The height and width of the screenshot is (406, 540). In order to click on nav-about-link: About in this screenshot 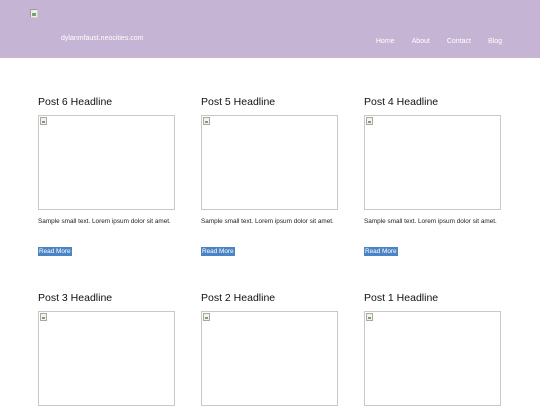, I will do `click(421, 41)`.